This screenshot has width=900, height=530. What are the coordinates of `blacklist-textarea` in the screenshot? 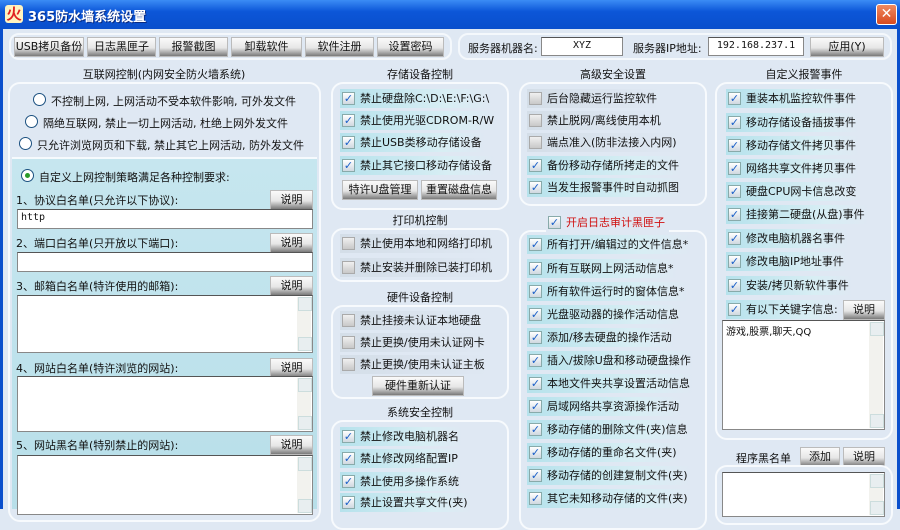 It's located at (803, 494).